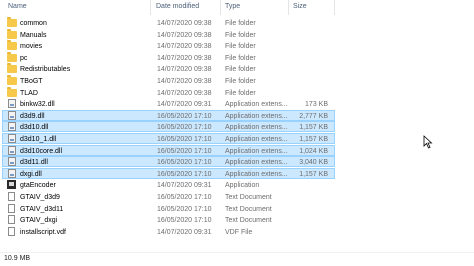  I want to click on file-size: 3,040 KB, so click(313, 163).